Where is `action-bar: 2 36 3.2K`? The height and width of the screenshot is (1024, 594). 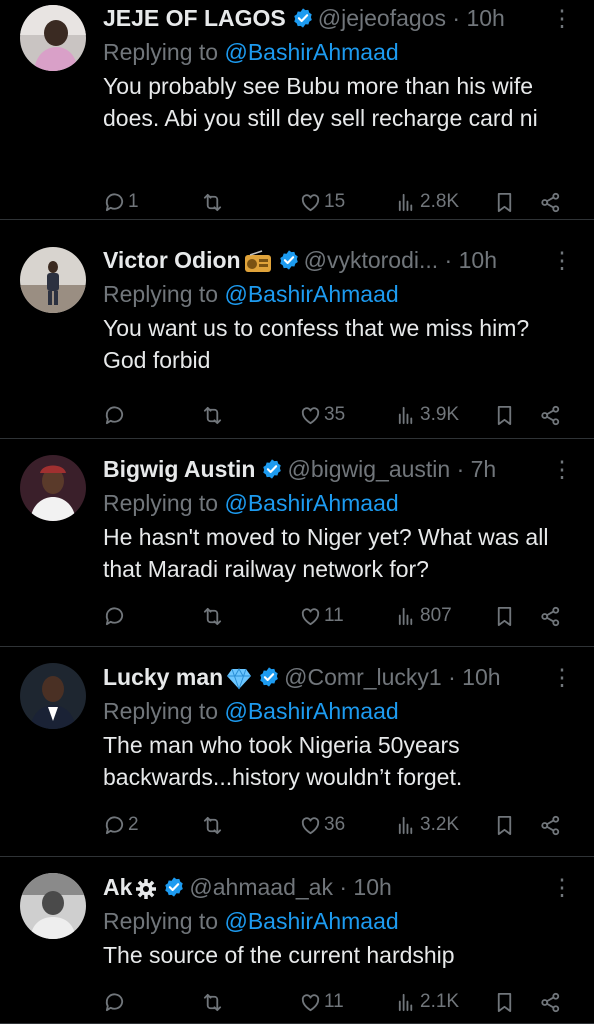
action-bar: 2 36 3.2K is located at coordinates (338, 825).